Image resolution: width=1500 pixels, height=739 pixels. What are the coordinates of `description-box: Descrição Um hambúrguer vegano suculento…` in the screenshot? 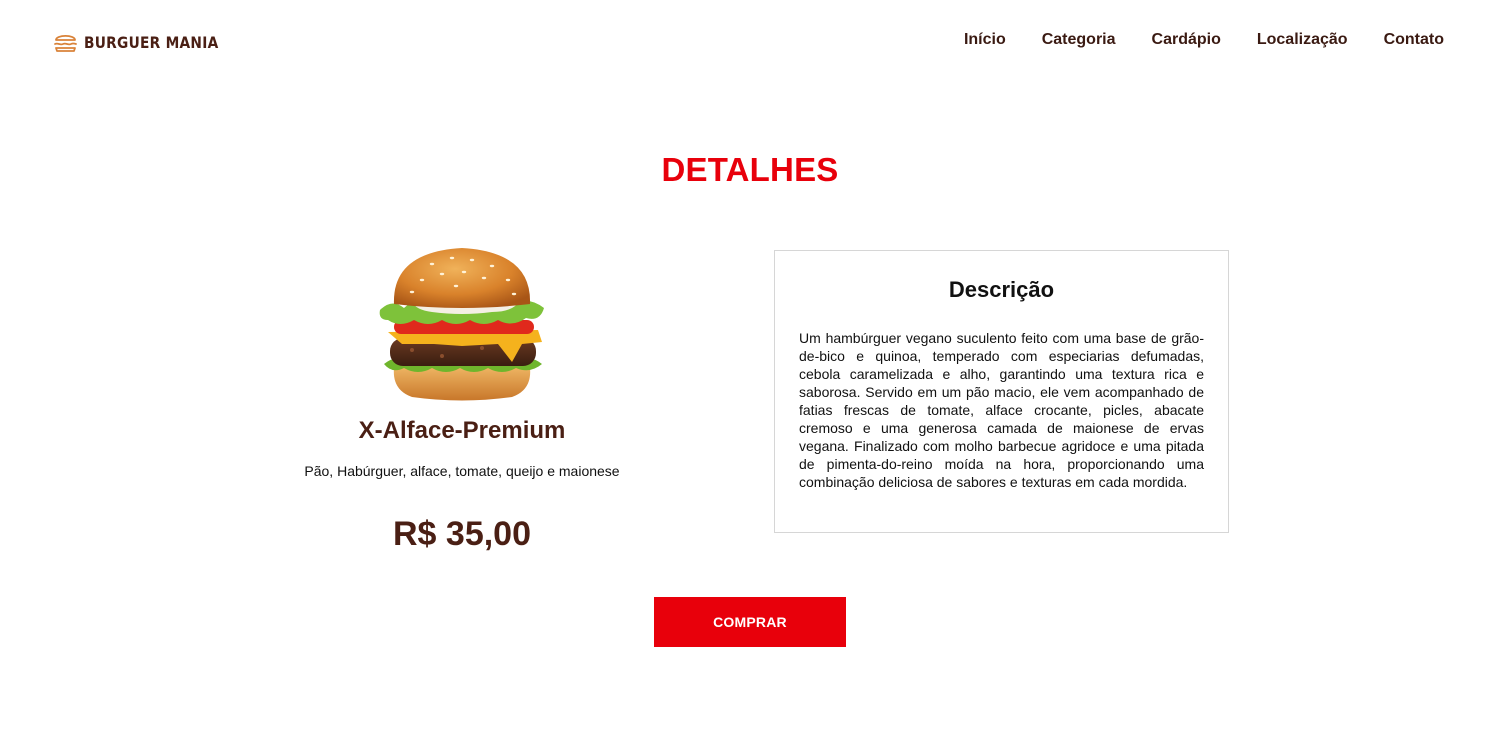 It's located at (1001, 391).